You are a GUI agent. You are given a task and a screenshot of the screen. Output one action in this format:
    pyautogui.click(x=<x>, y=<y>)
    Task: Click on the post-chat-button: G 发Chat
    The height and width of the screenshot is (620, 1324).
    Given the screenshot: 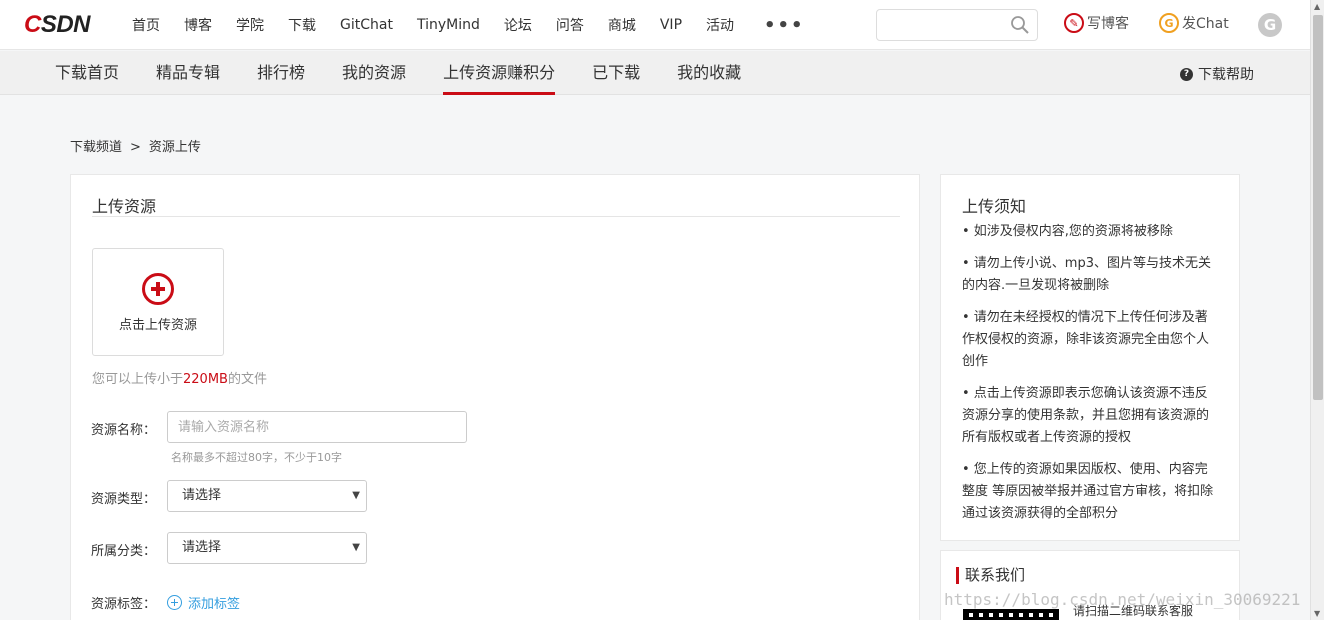 What is the action you would take?
    pyautogui.click(x=1194, y=23)
    